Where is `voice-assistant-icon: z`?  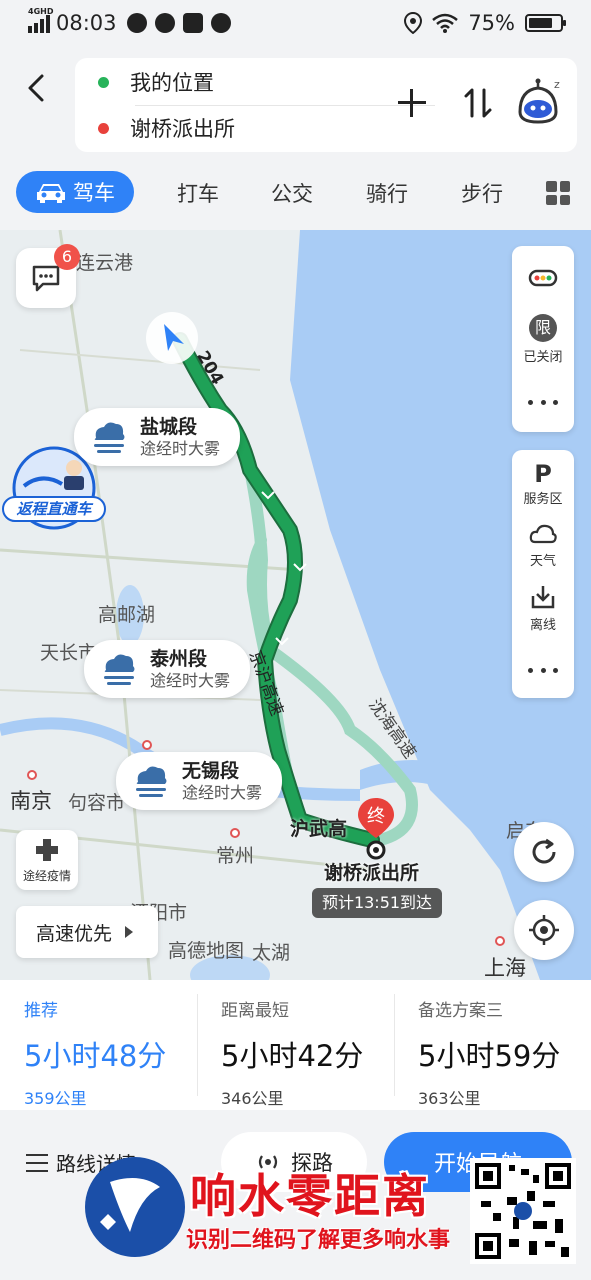 voice-assistant-icon: z is located at coordinates (538, 102).